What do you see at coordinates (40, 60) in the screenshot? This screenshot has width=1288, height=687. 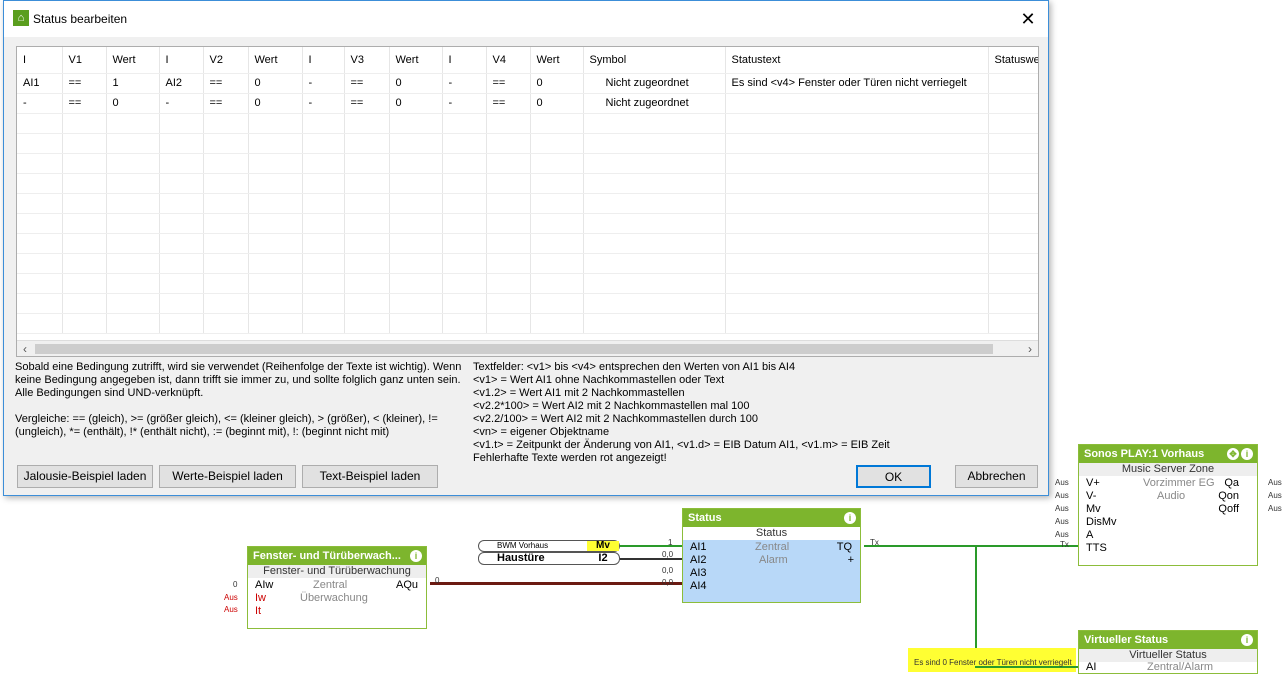 I see `column-header: I` at bounding box center [40, 60].